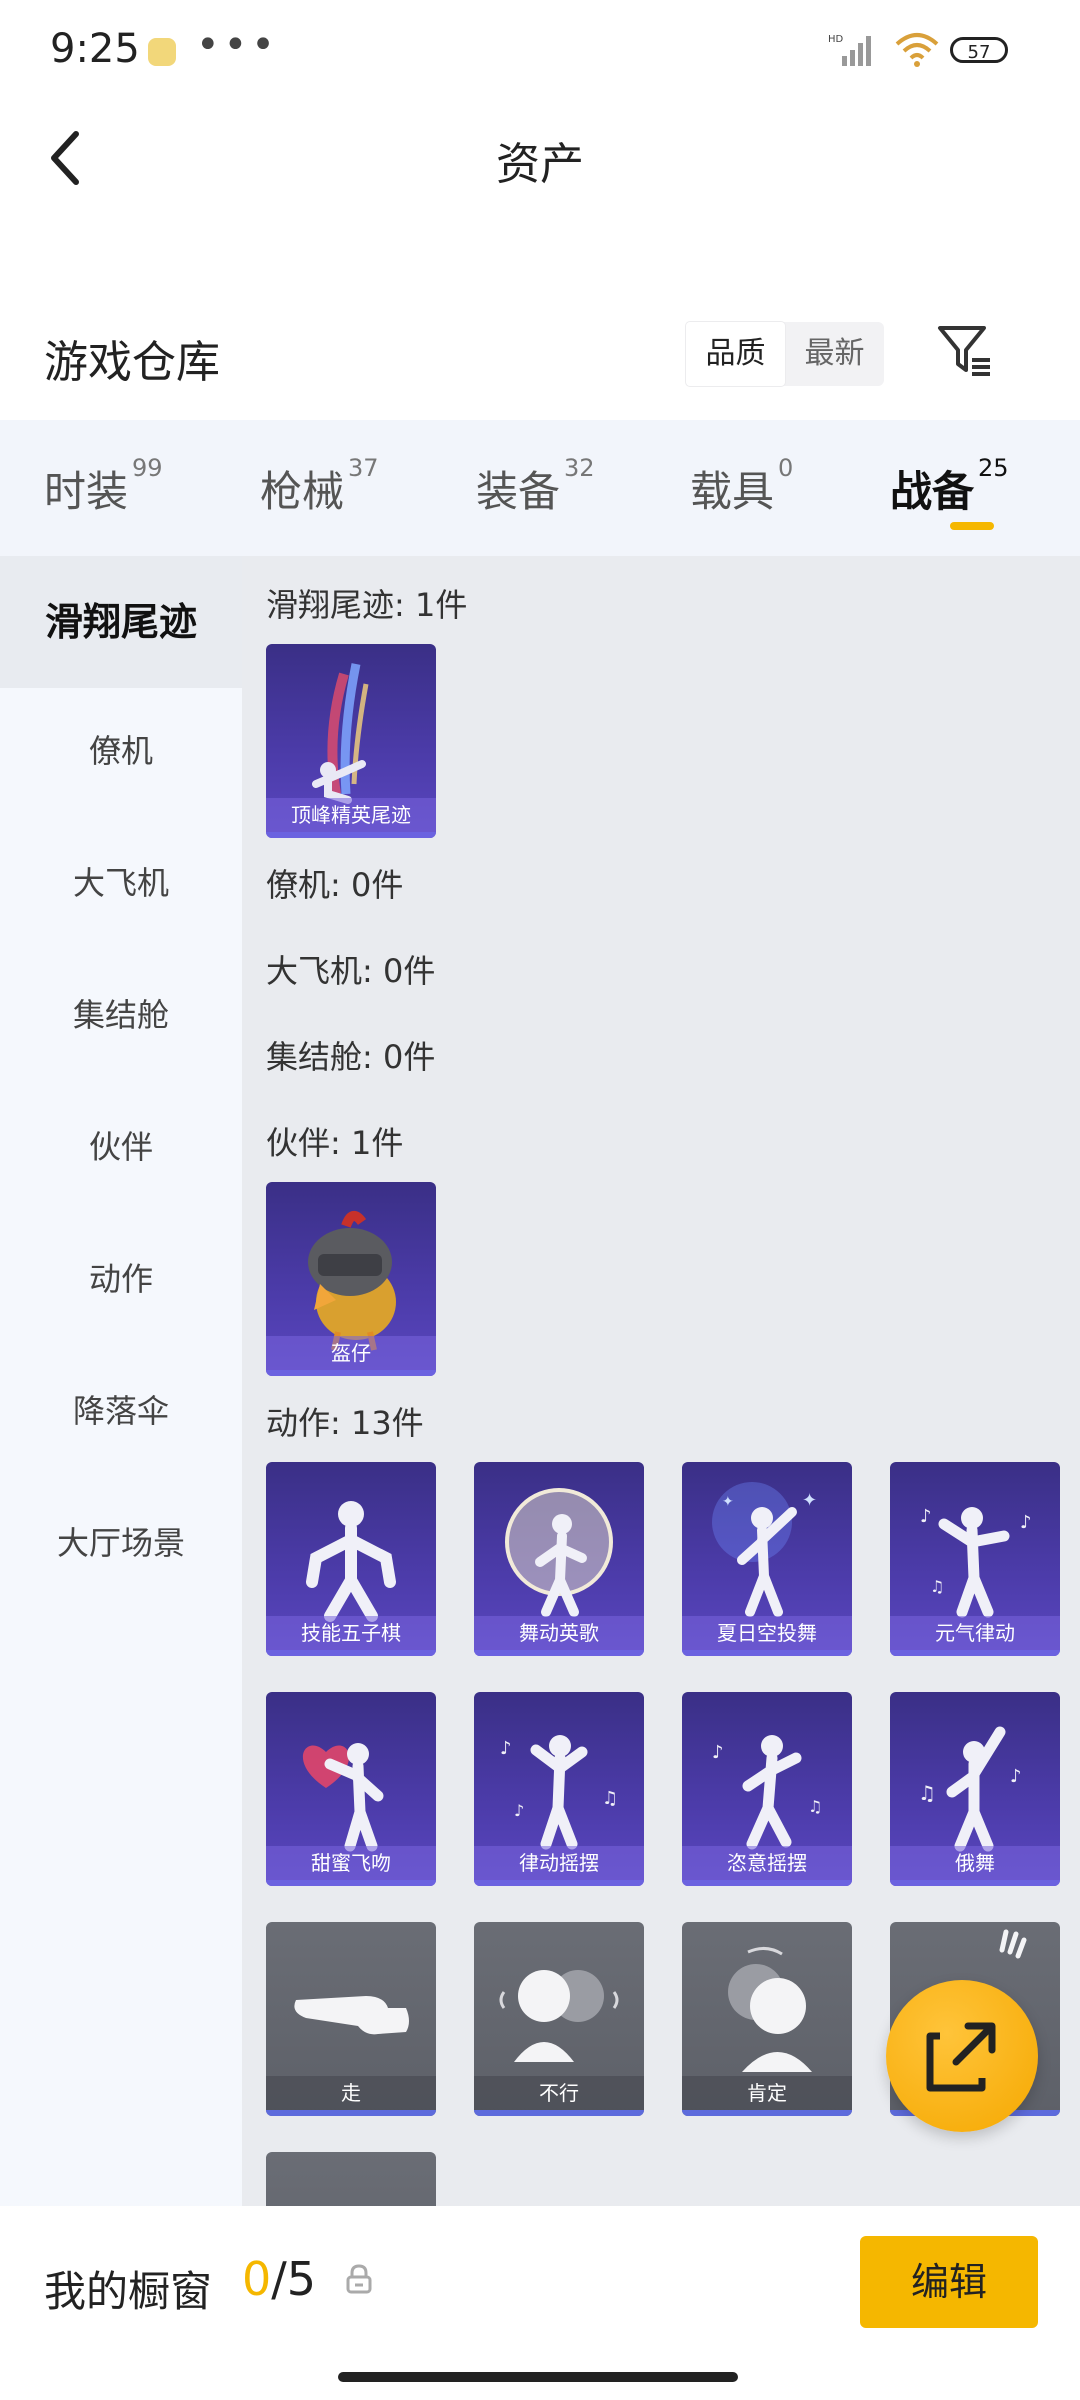 The height and width of the screenshot is (2400, 1080). Describe the element at coordinates (121, 1277) in the screenshot. I see `sidebar-item-emote: 动作` at that location.